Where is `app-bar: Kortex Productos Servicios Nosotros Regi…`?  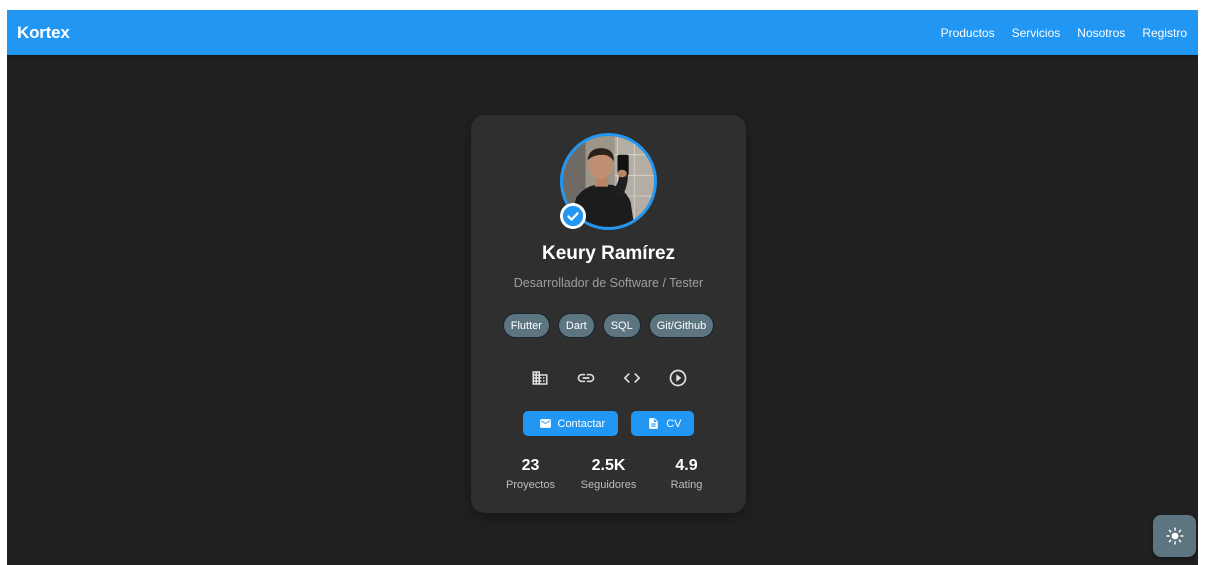 app-bar: Kortex Productos Servicios Nosotros Regi… is located at coordinates (602, 32).